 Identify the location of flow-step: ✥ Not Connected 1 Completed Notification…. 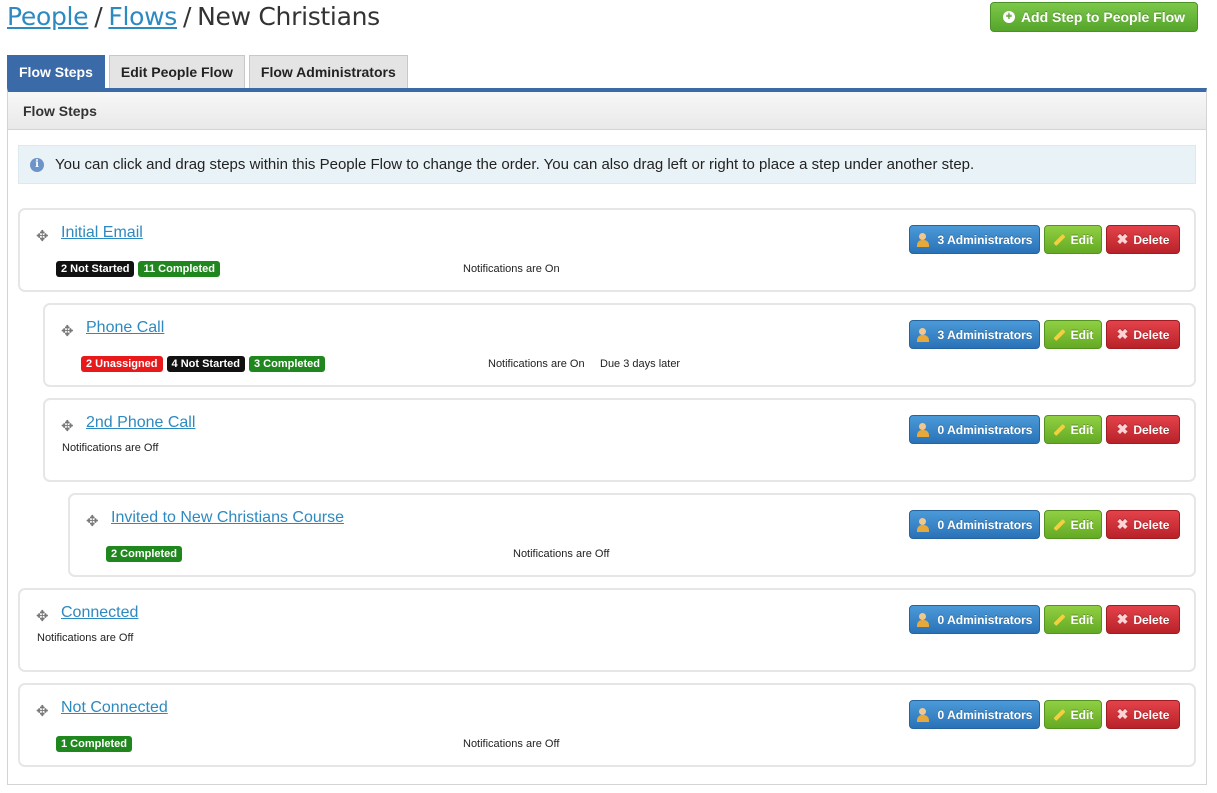
(607, 725).